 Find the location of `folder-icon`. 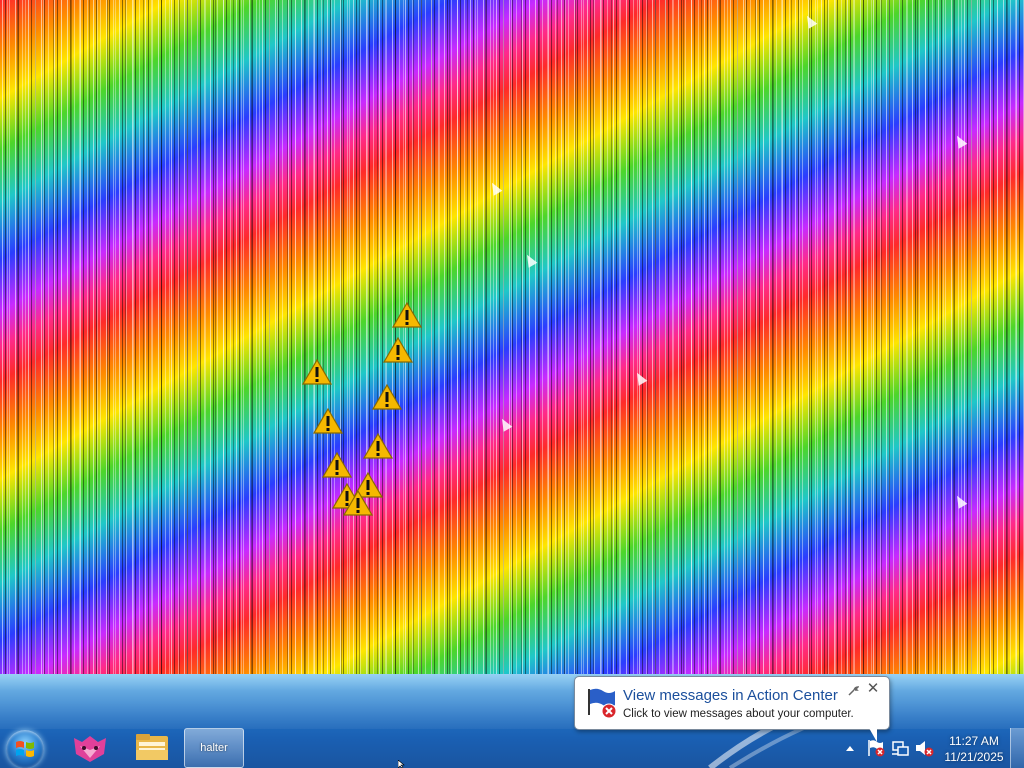

folder-icon is located at coordinates (152, 747).